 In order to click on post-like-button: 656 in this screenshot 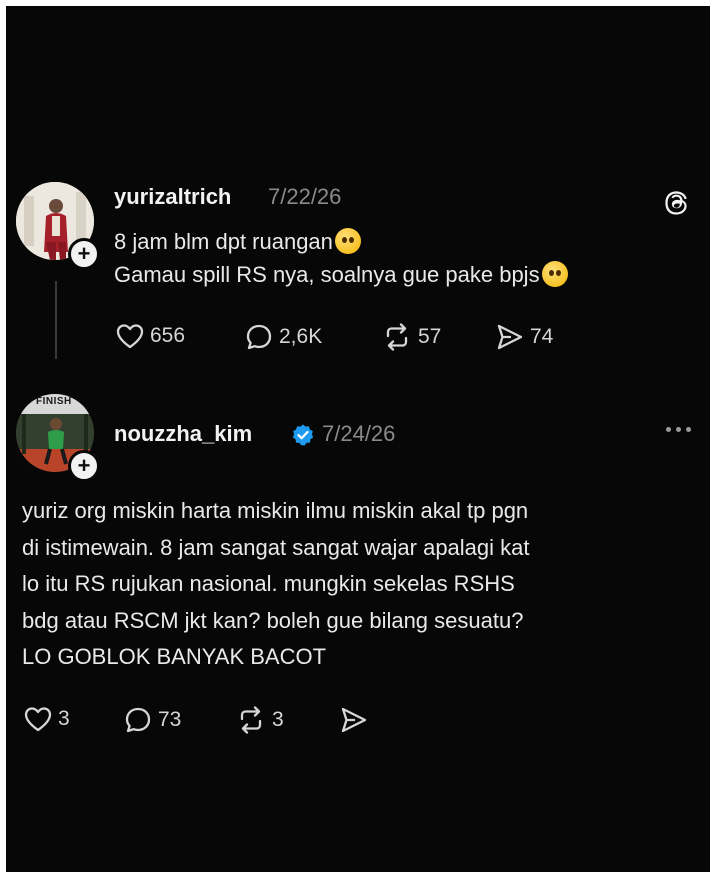, I will do `click(150, 336)`.